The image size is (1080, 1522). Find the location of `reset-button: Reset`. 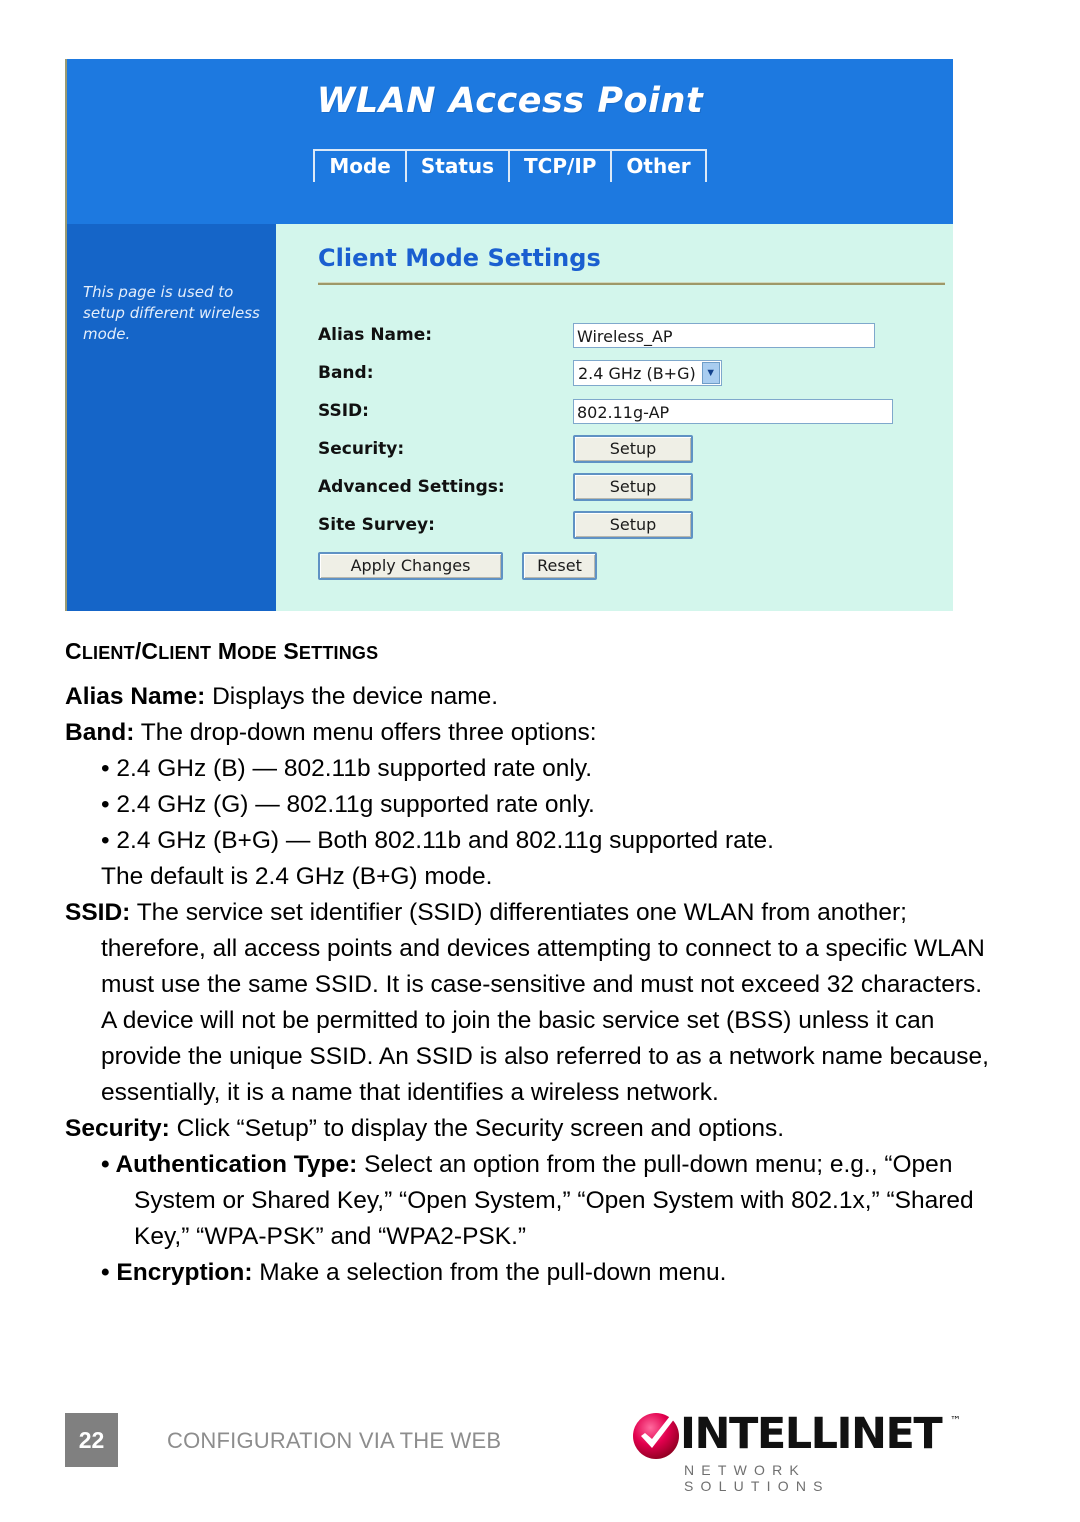

reset-button: Reset is located at coordinates (559, 566).